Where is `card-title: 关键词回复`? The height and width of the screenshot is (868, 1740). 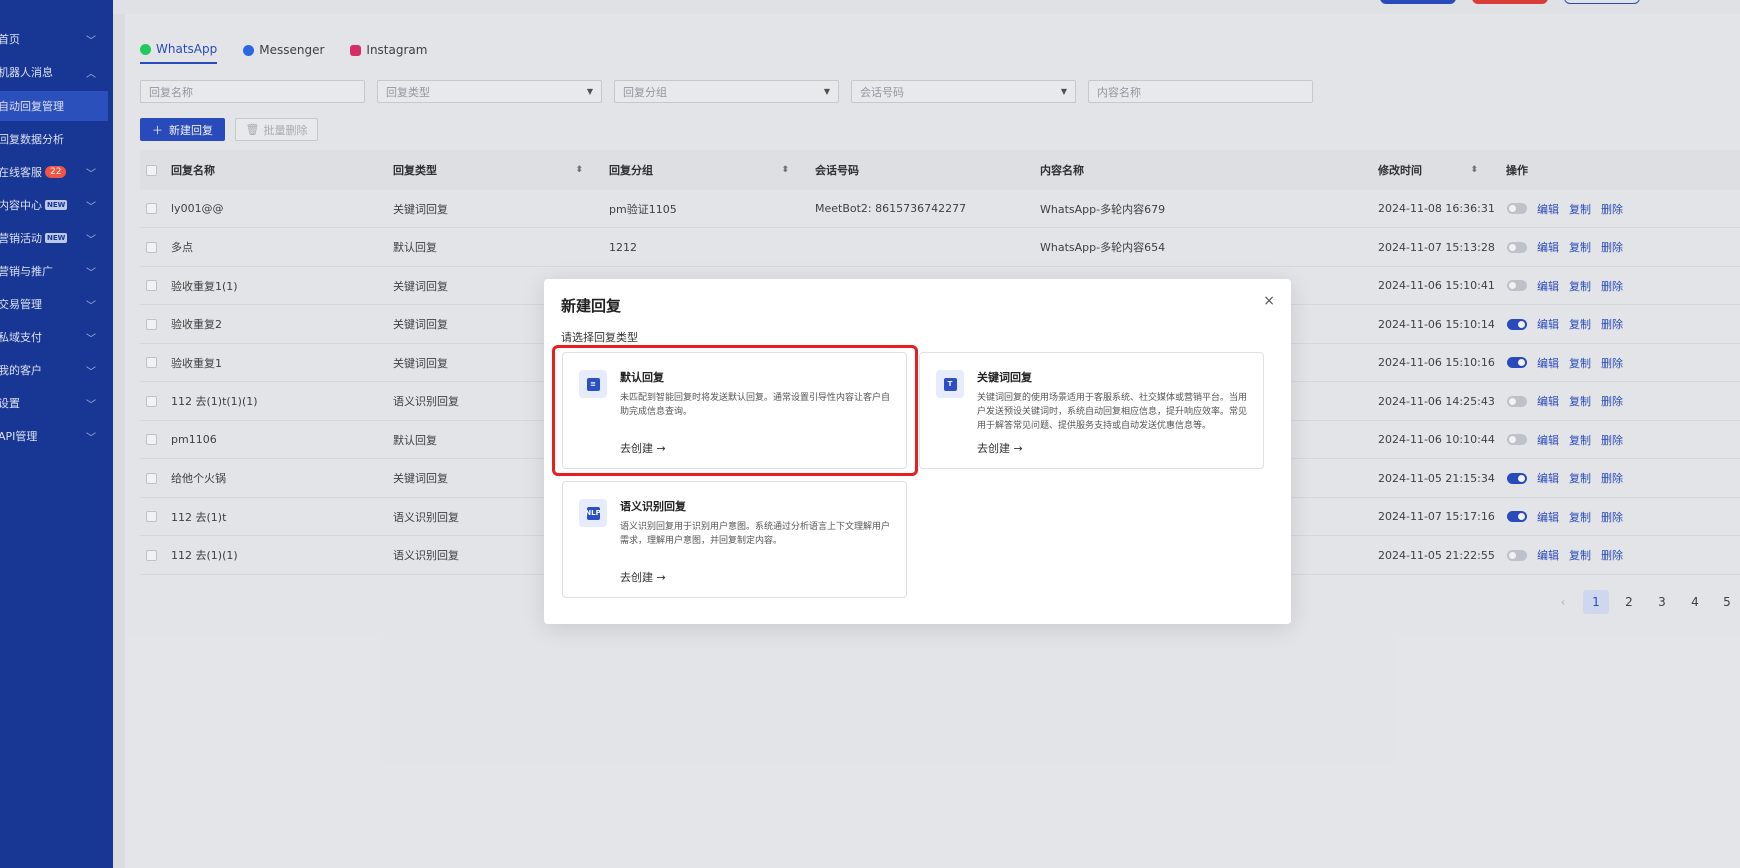 card-title: 关键词回复 is located at coordinates (1004, 377).